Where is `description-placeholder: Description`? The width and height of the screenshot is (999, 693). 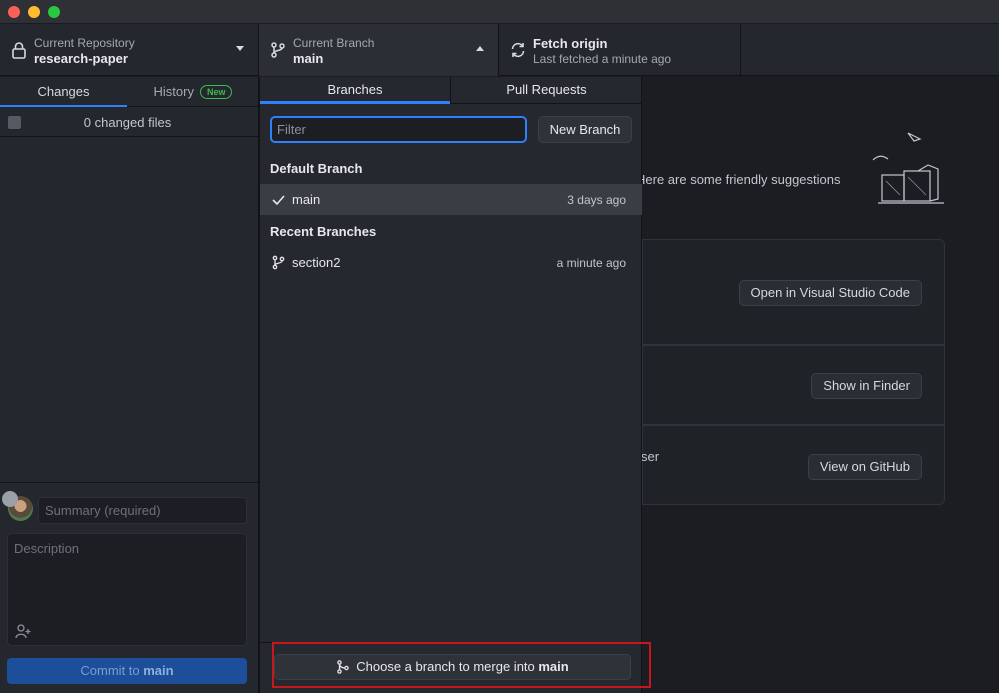 description-placeholder: Description is located at coordinates (47, 548).